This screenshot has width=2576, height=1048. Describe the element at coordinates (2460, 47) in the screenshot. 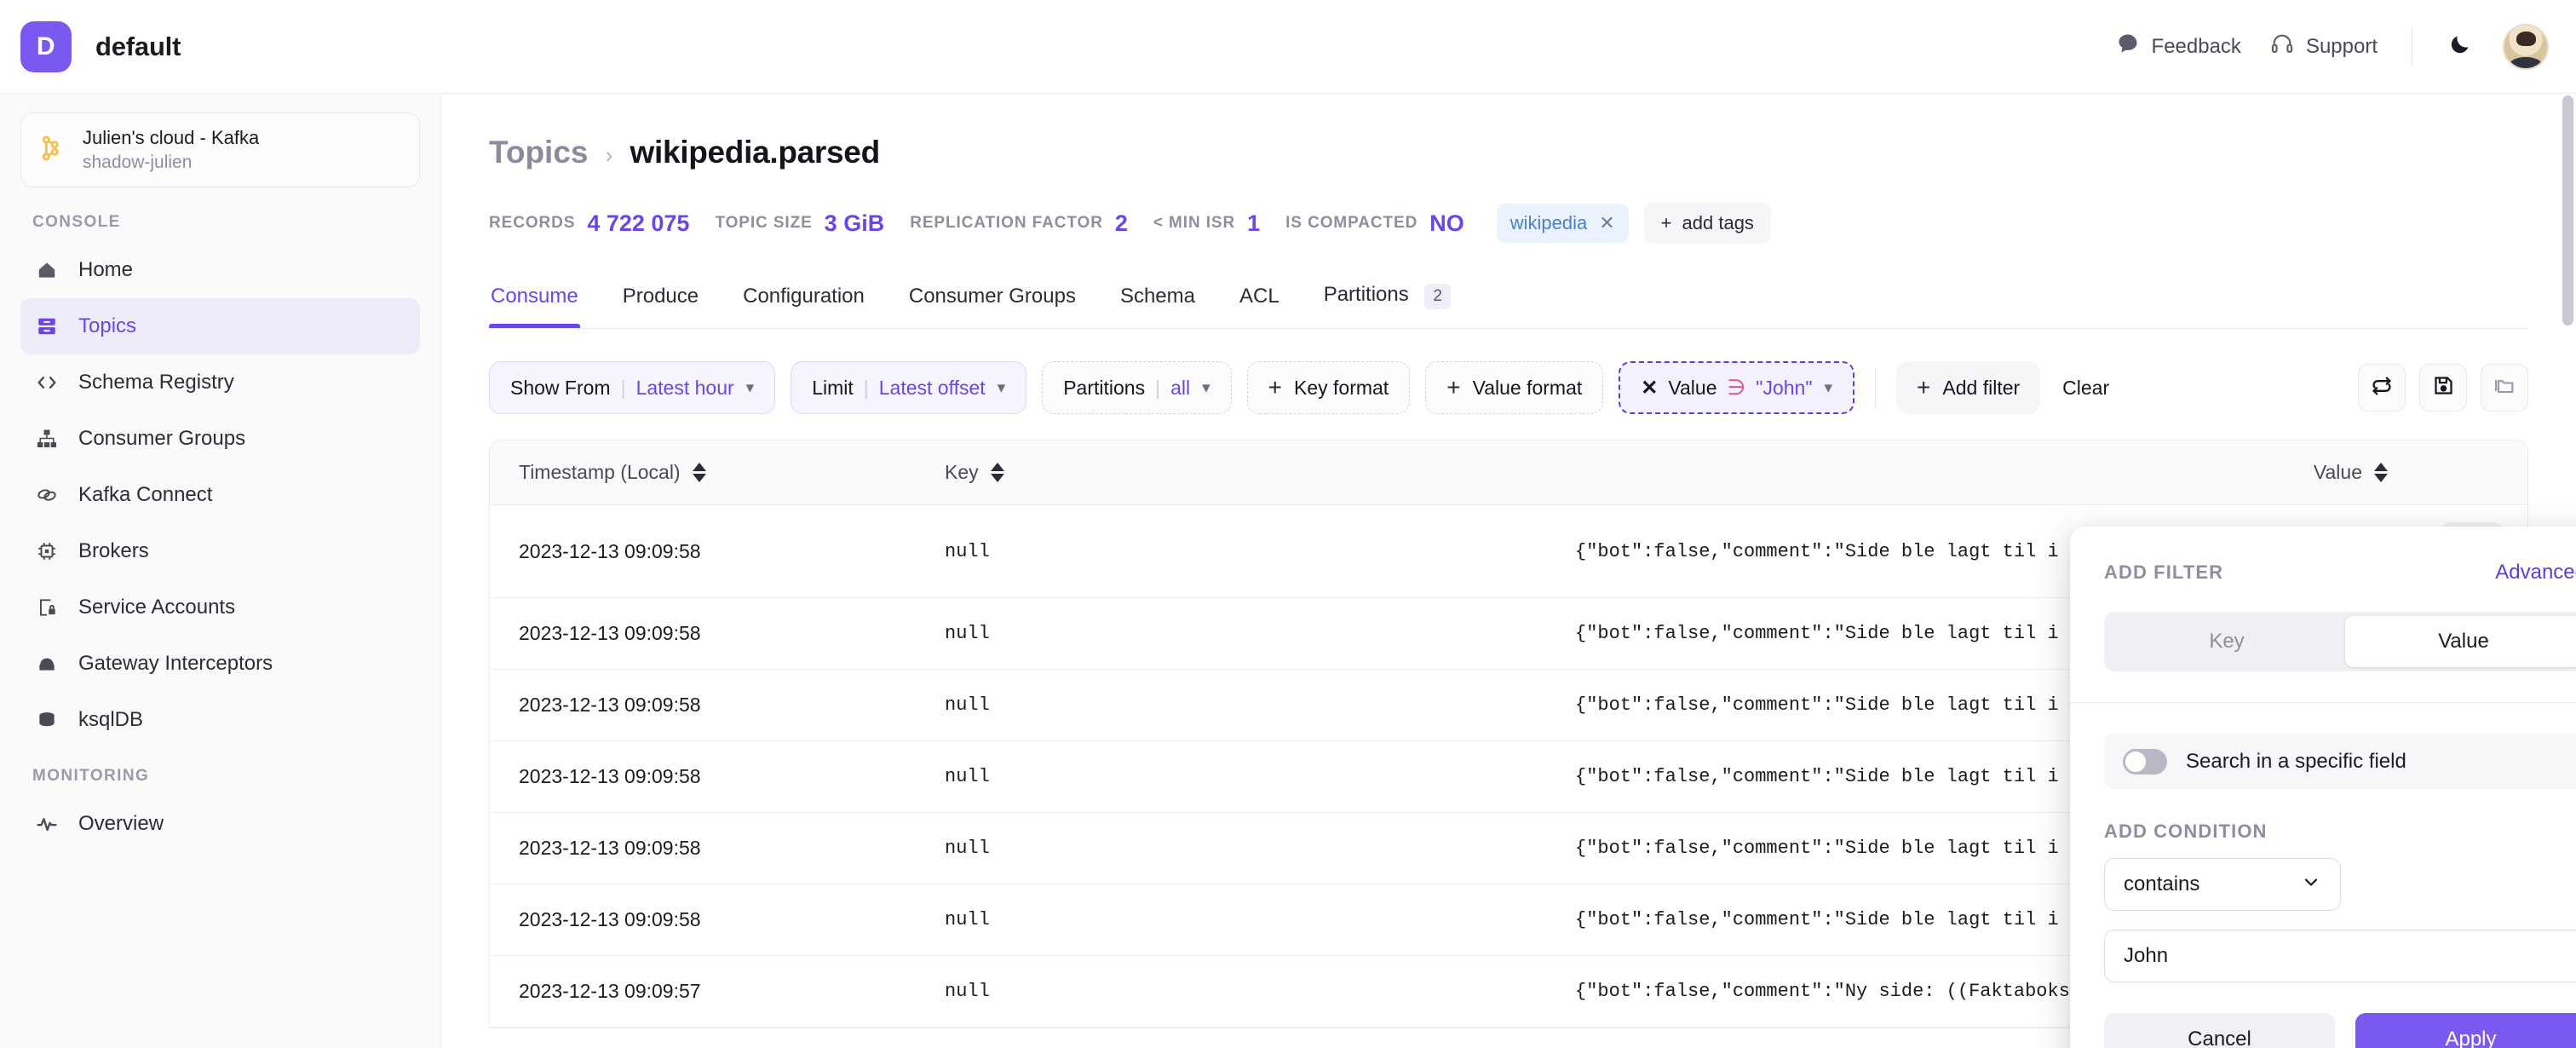

I see `dark-mode-toggle-icon` at that location.